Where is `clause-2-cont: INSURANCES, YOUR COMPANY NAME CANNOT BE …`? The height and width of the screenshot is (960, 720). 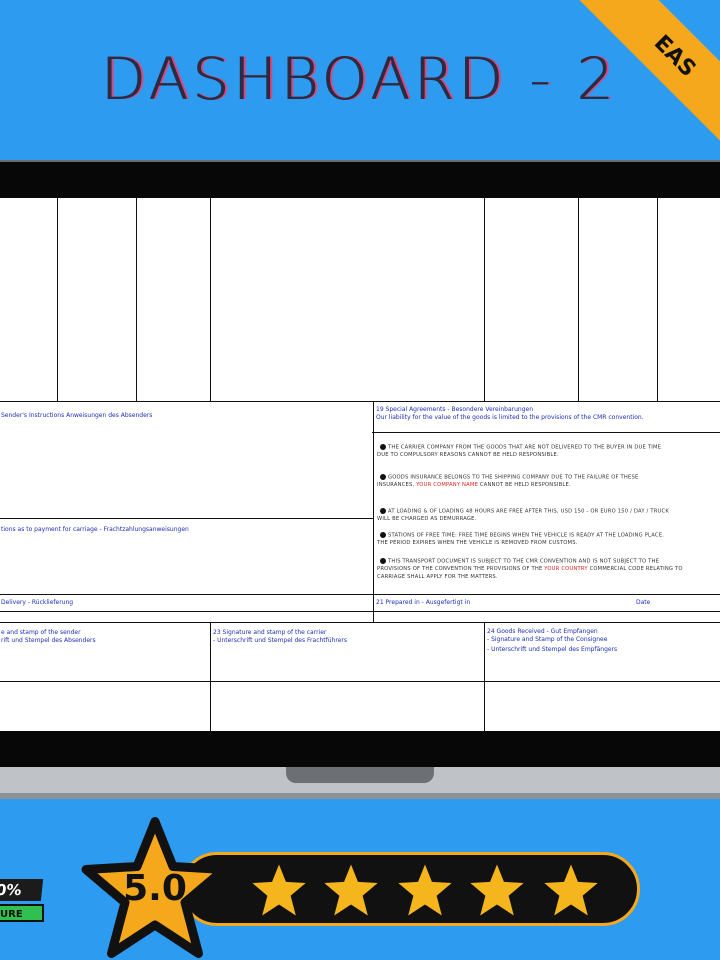 clause-2-cont: INSURANCES, YOUR COMPANY NAME CANNOT BE … is located at coordinates (474, 485).